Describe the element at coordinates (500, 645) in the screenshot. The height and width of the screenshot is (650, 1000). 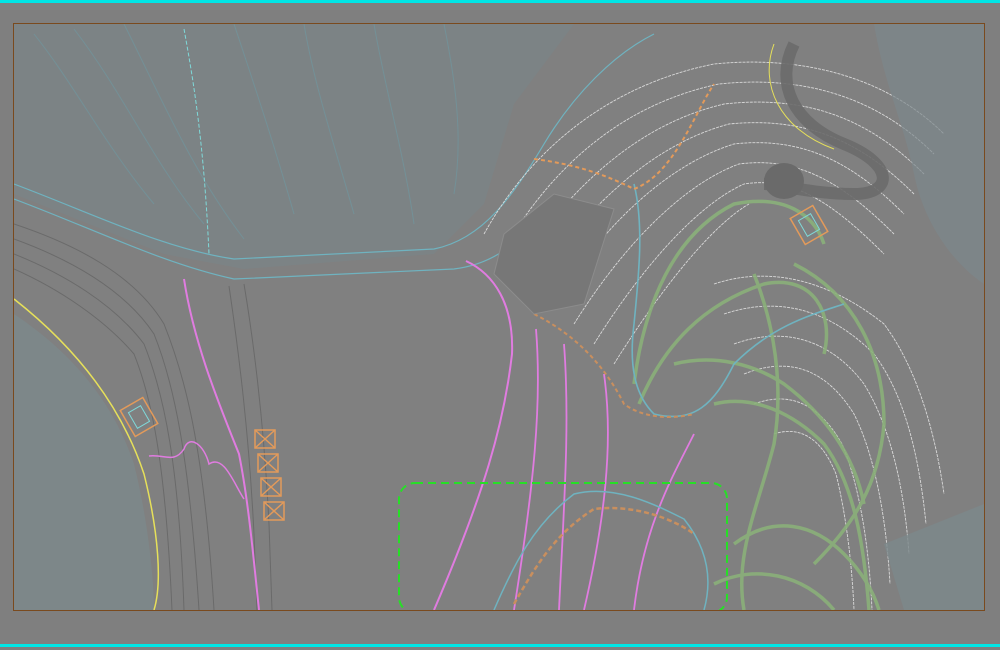
I see `bottom-accent-rule` at that location.